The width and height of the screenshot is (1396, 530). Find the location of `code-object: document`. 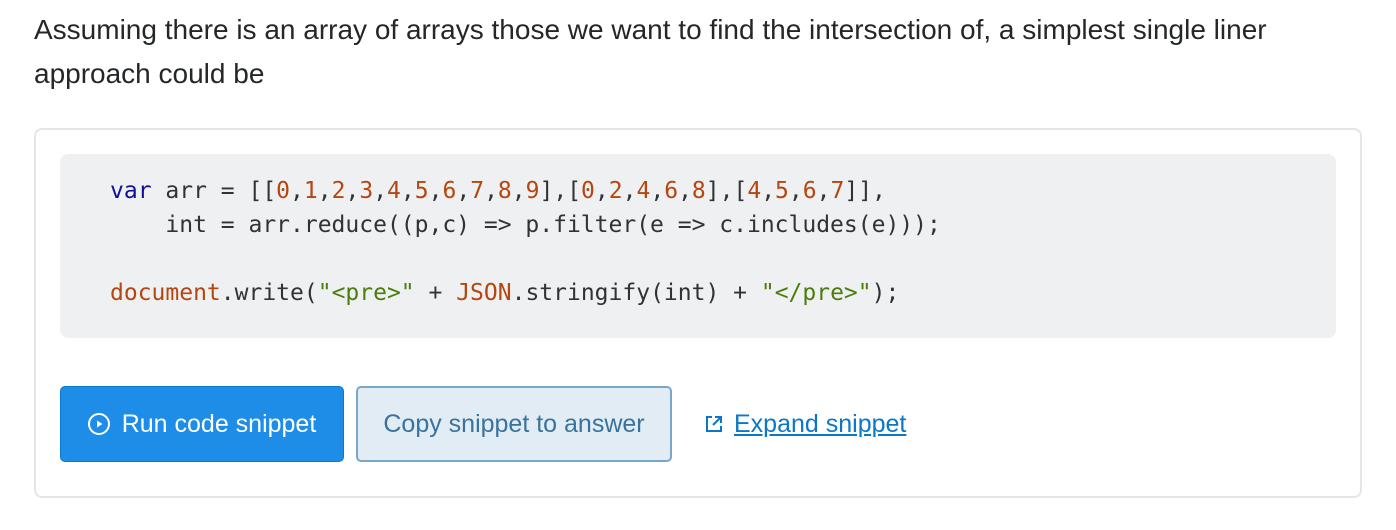

code-object: document is located at coordinates (165, 293).